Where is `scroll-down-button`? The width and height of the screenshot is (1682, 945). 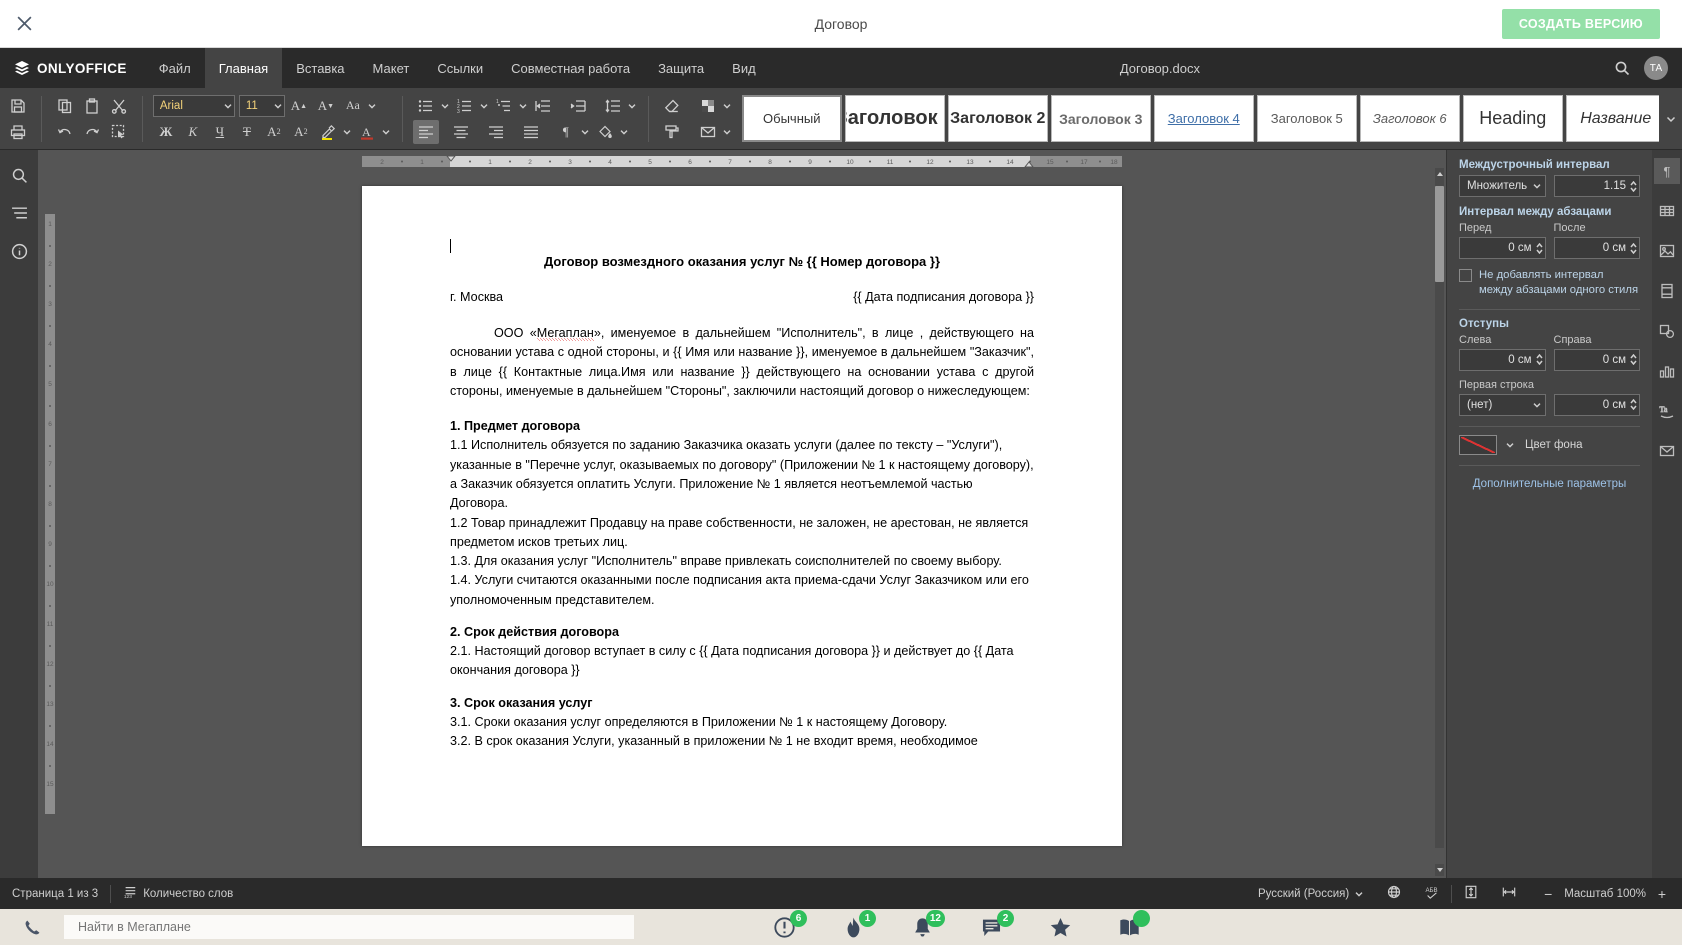 scroll-down-button is located at coordinates (1439, 870).